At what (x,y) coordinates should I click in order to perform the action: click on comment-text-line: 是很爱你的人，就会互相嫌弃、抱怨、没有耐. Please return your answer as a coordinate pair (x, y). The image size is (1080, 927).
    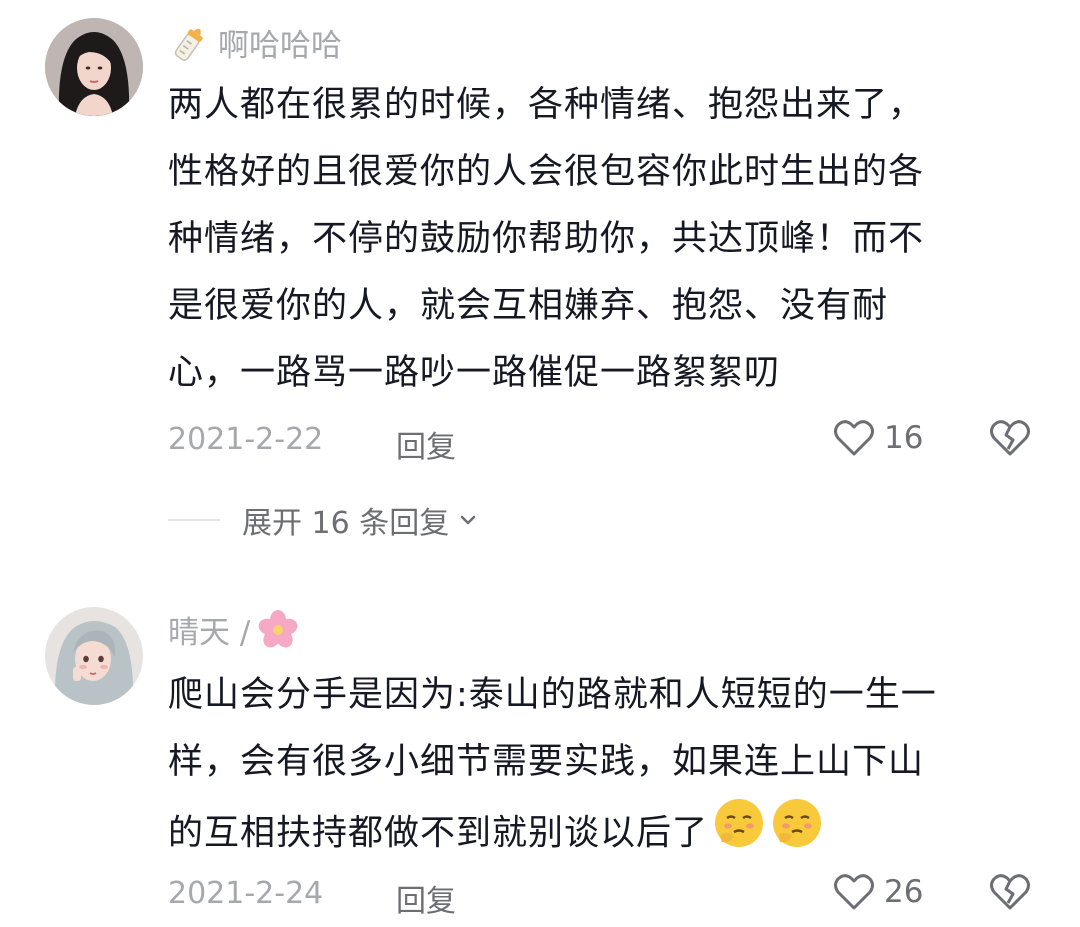
    Looking at the image, I should click on (528, 306).